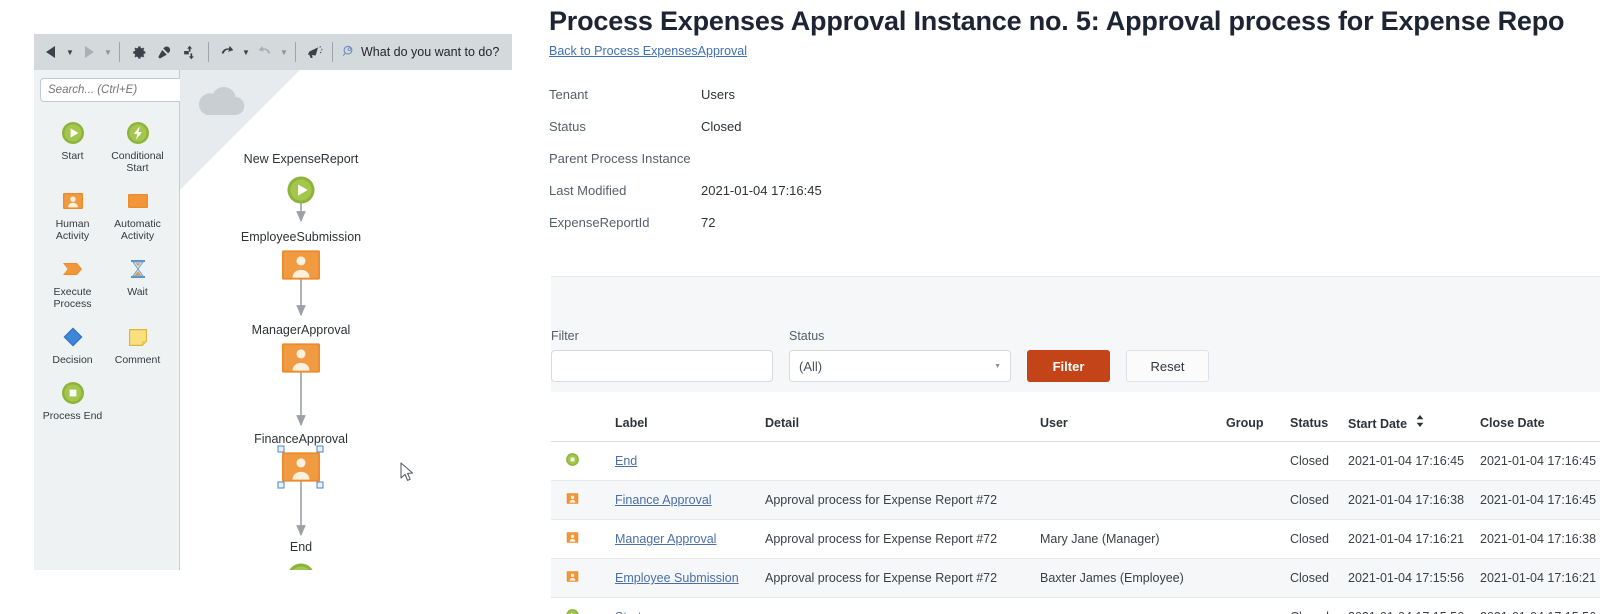  Describe the element at coordinates (138, 269) in the screenshot. I see `wait-hourglass-icon` at that location.